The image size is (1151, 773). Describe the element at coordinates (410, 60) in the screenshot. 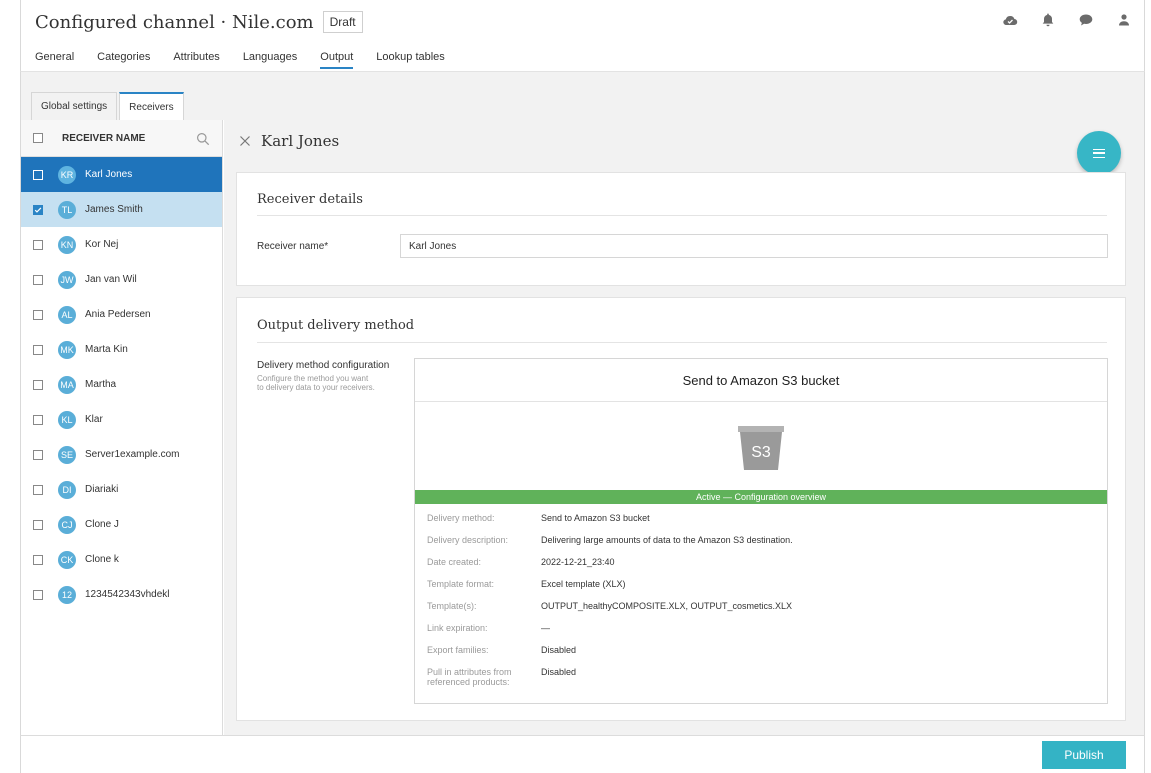

I see `tab-lookup-tables: Lookup tables` at that location.